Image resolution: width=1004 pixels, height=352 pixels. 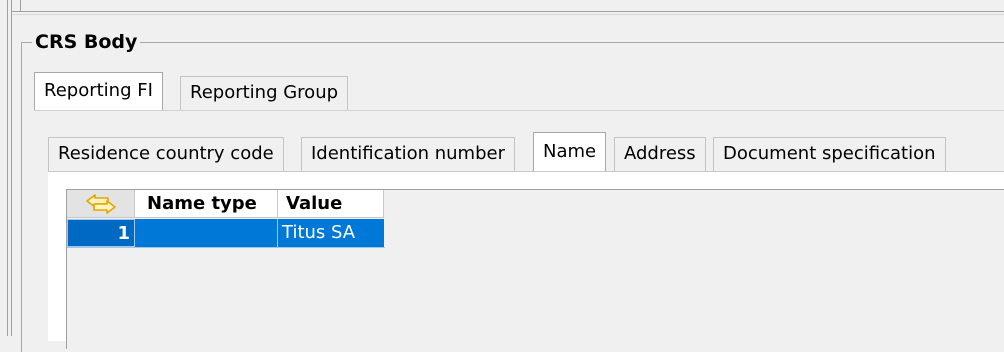 I want to click on tab-identification-number: Identification number, so click(x=408, y=154).